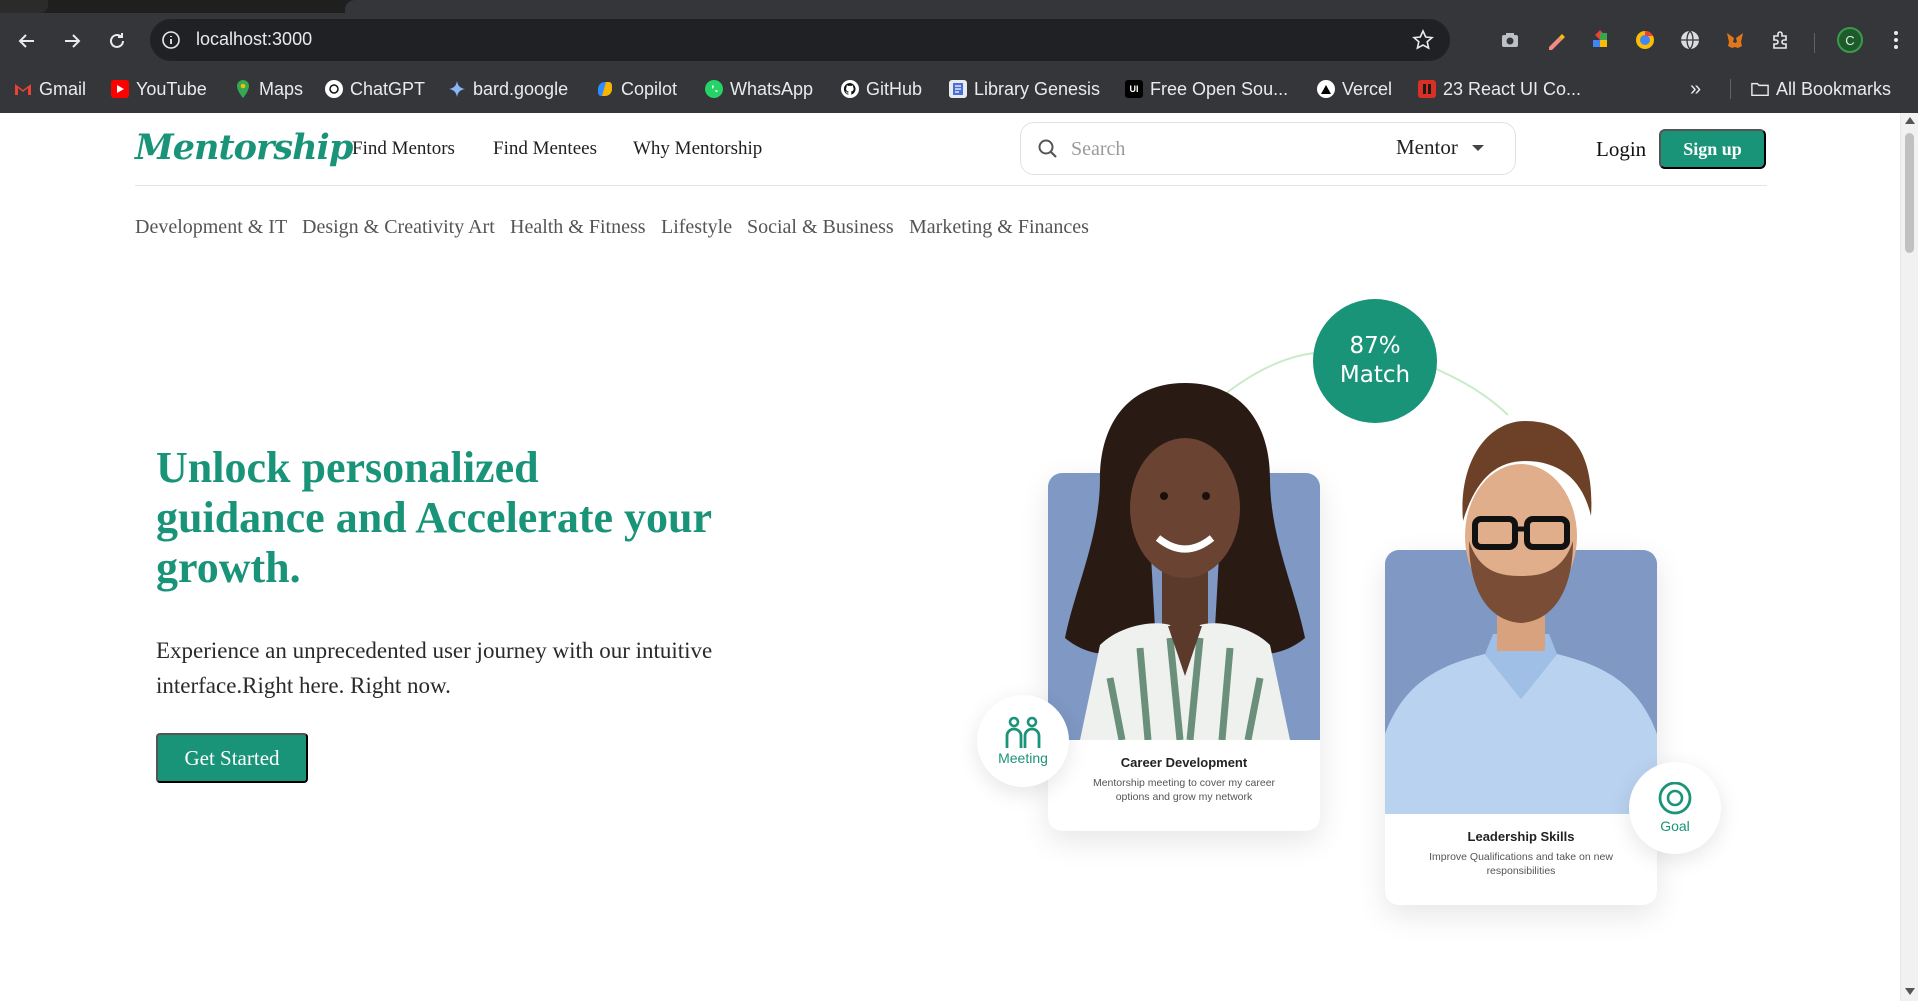  I want to click on maps-icon, so click(243, 89).